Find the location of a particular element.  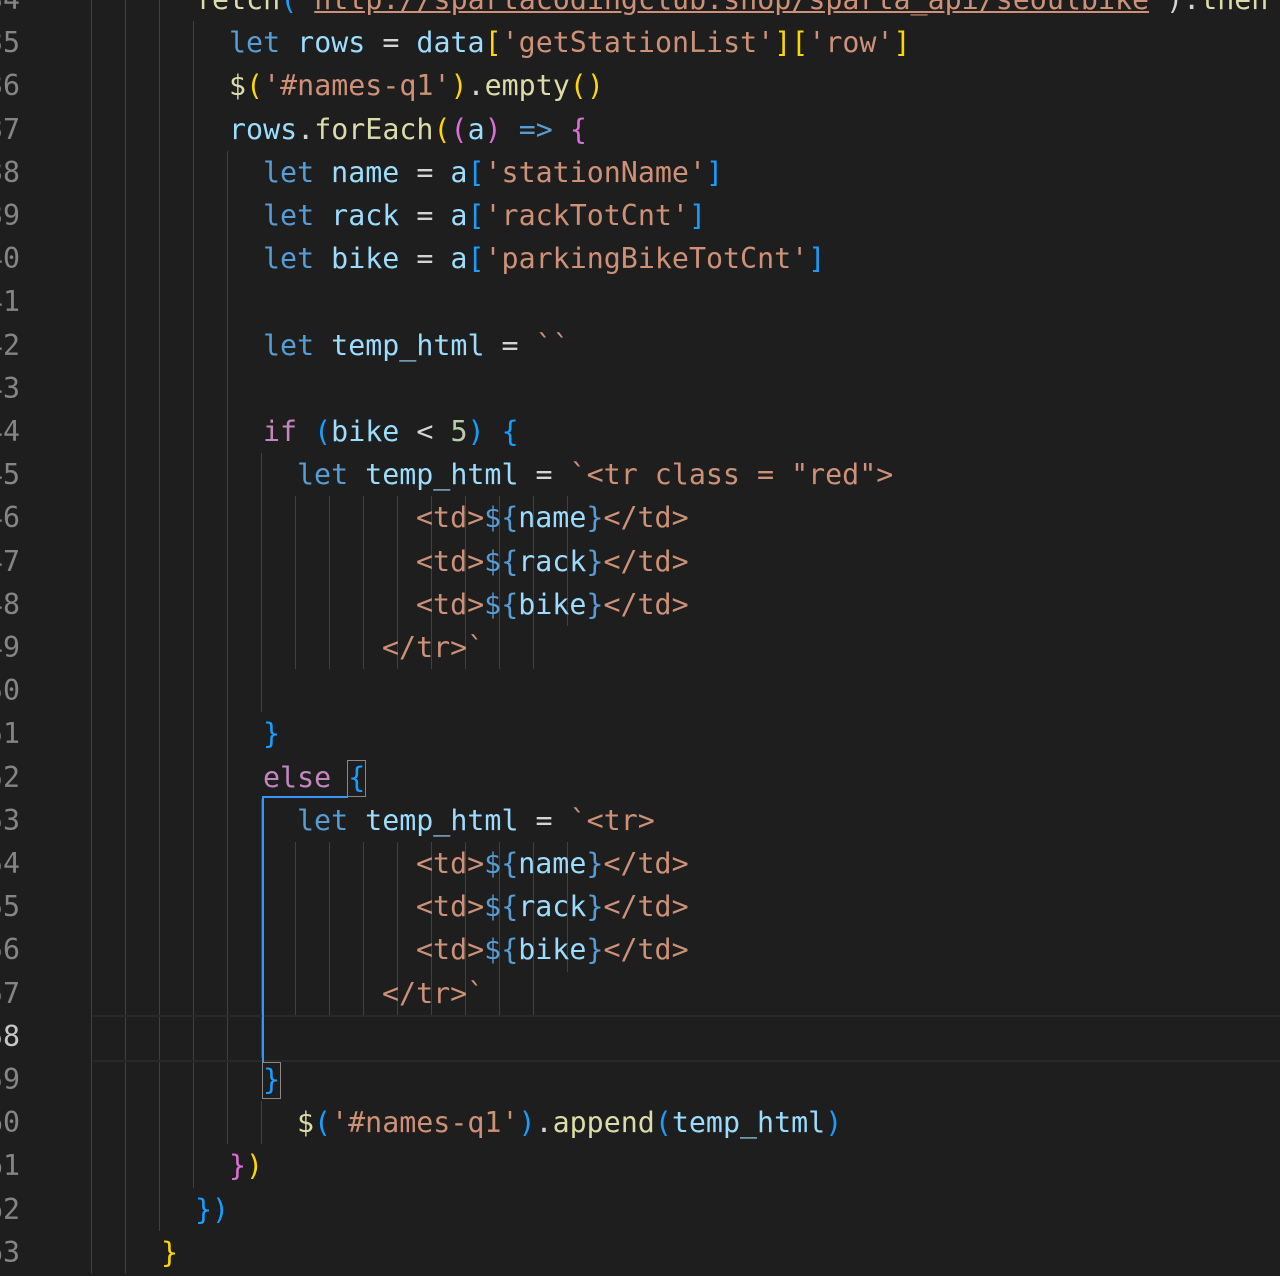

code-line: 53 let temp_html = `<tr> is located at coordinates (640, 820).